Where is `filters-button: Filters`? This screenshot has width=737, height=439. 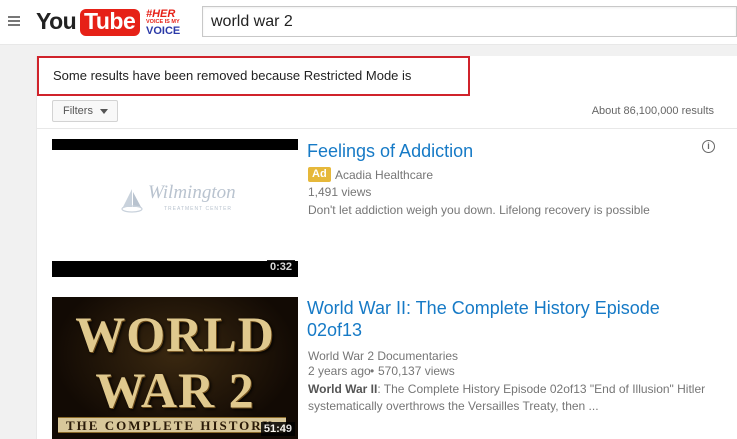 filters-button: Filters is located at coordinates (85, 111).